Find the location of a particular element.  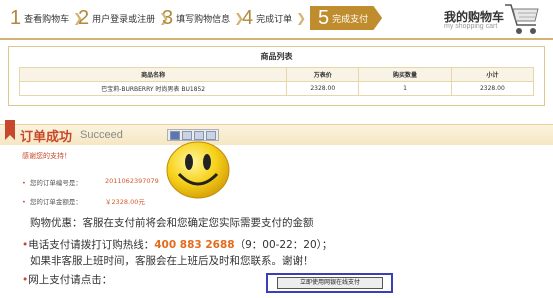

product-list-title: 商品列表 is located at coordinates (276, 56).